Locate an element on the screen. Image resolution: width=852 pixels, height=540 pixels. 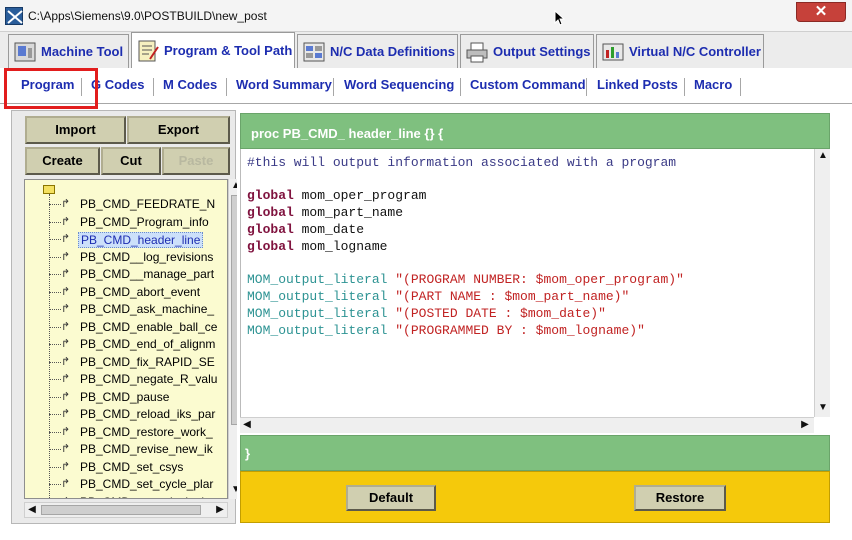
subtab-word-summary: Word Summary is located at coordinates (284, 88).